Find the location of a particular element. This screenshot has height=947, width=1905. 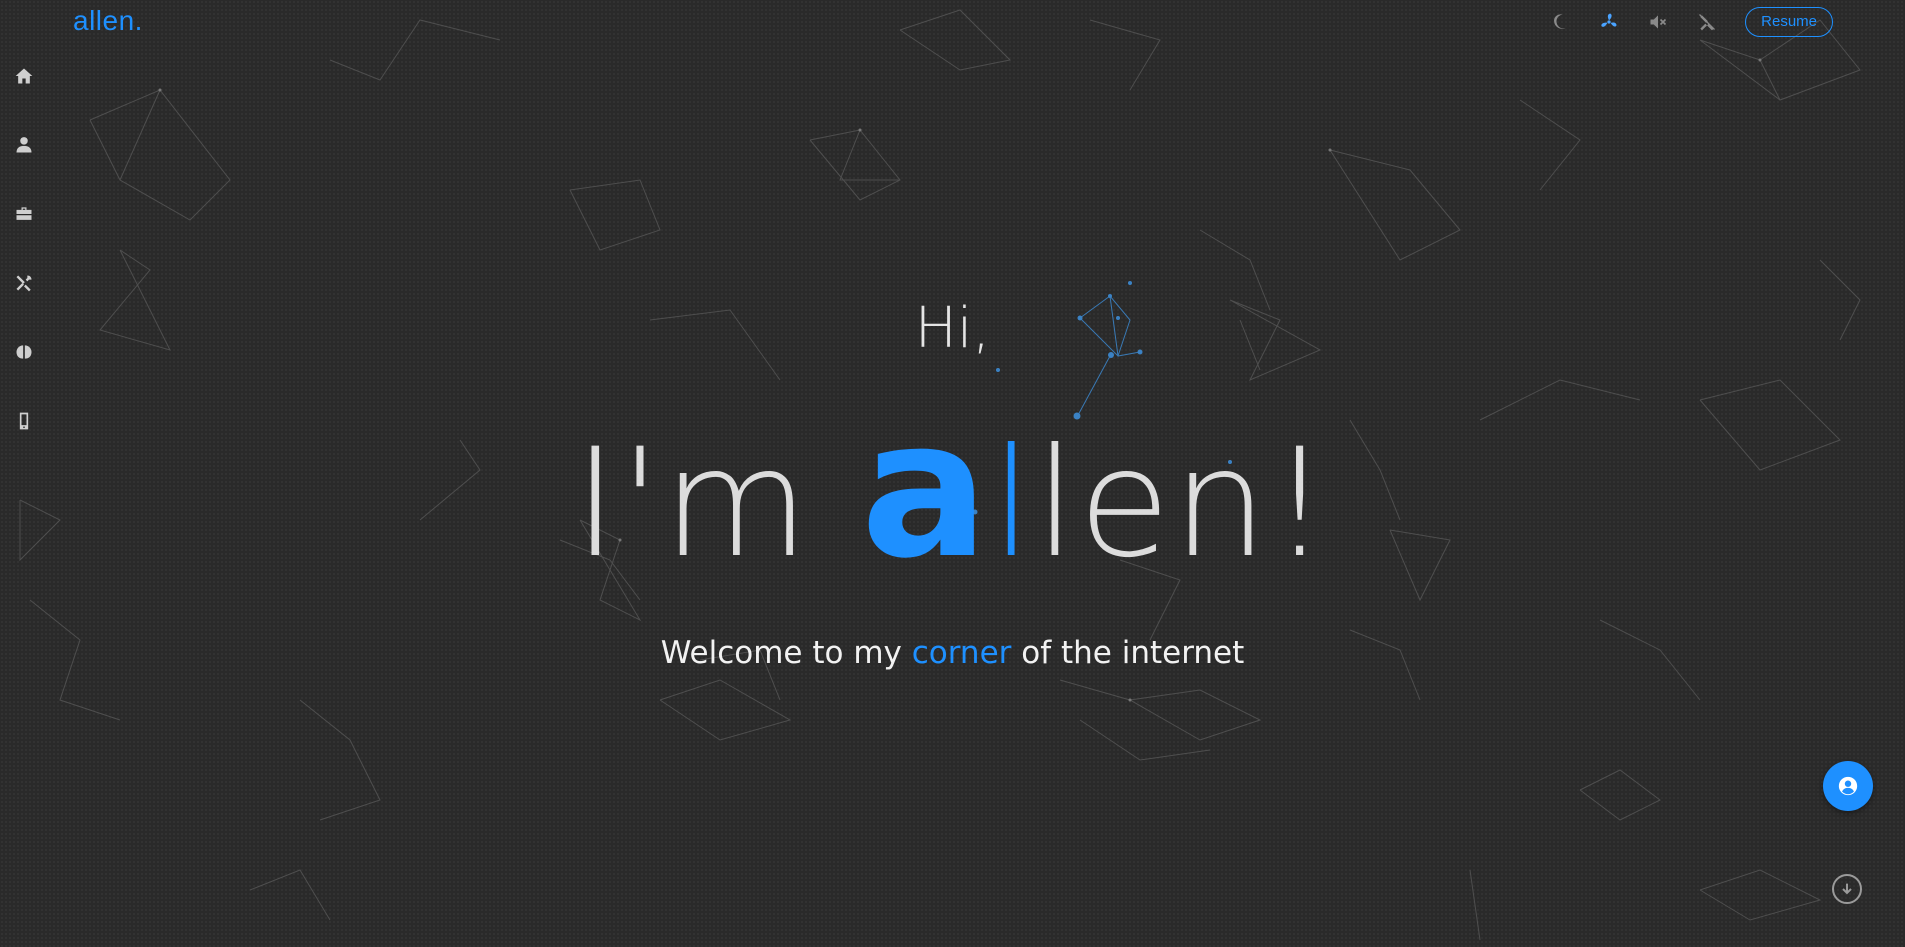

sidebar-item-brain is located at coordinates (24, 352).